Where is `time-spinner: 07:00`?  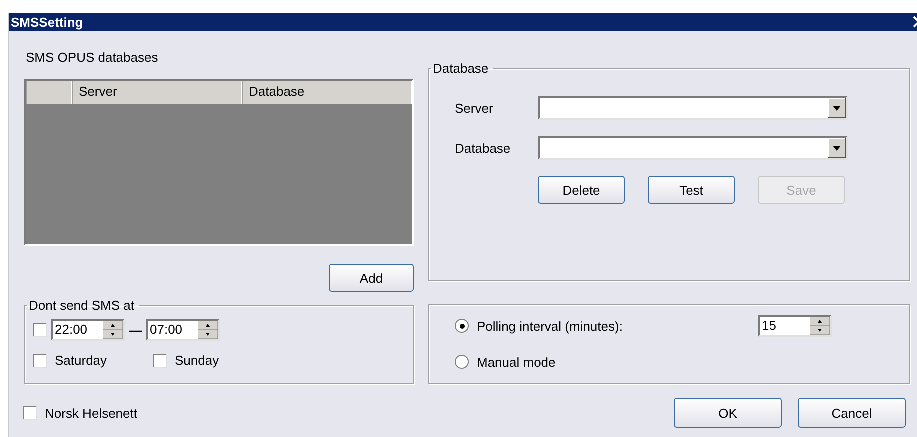
time-spinner: 07:00 is located at coordinates (183, 330).